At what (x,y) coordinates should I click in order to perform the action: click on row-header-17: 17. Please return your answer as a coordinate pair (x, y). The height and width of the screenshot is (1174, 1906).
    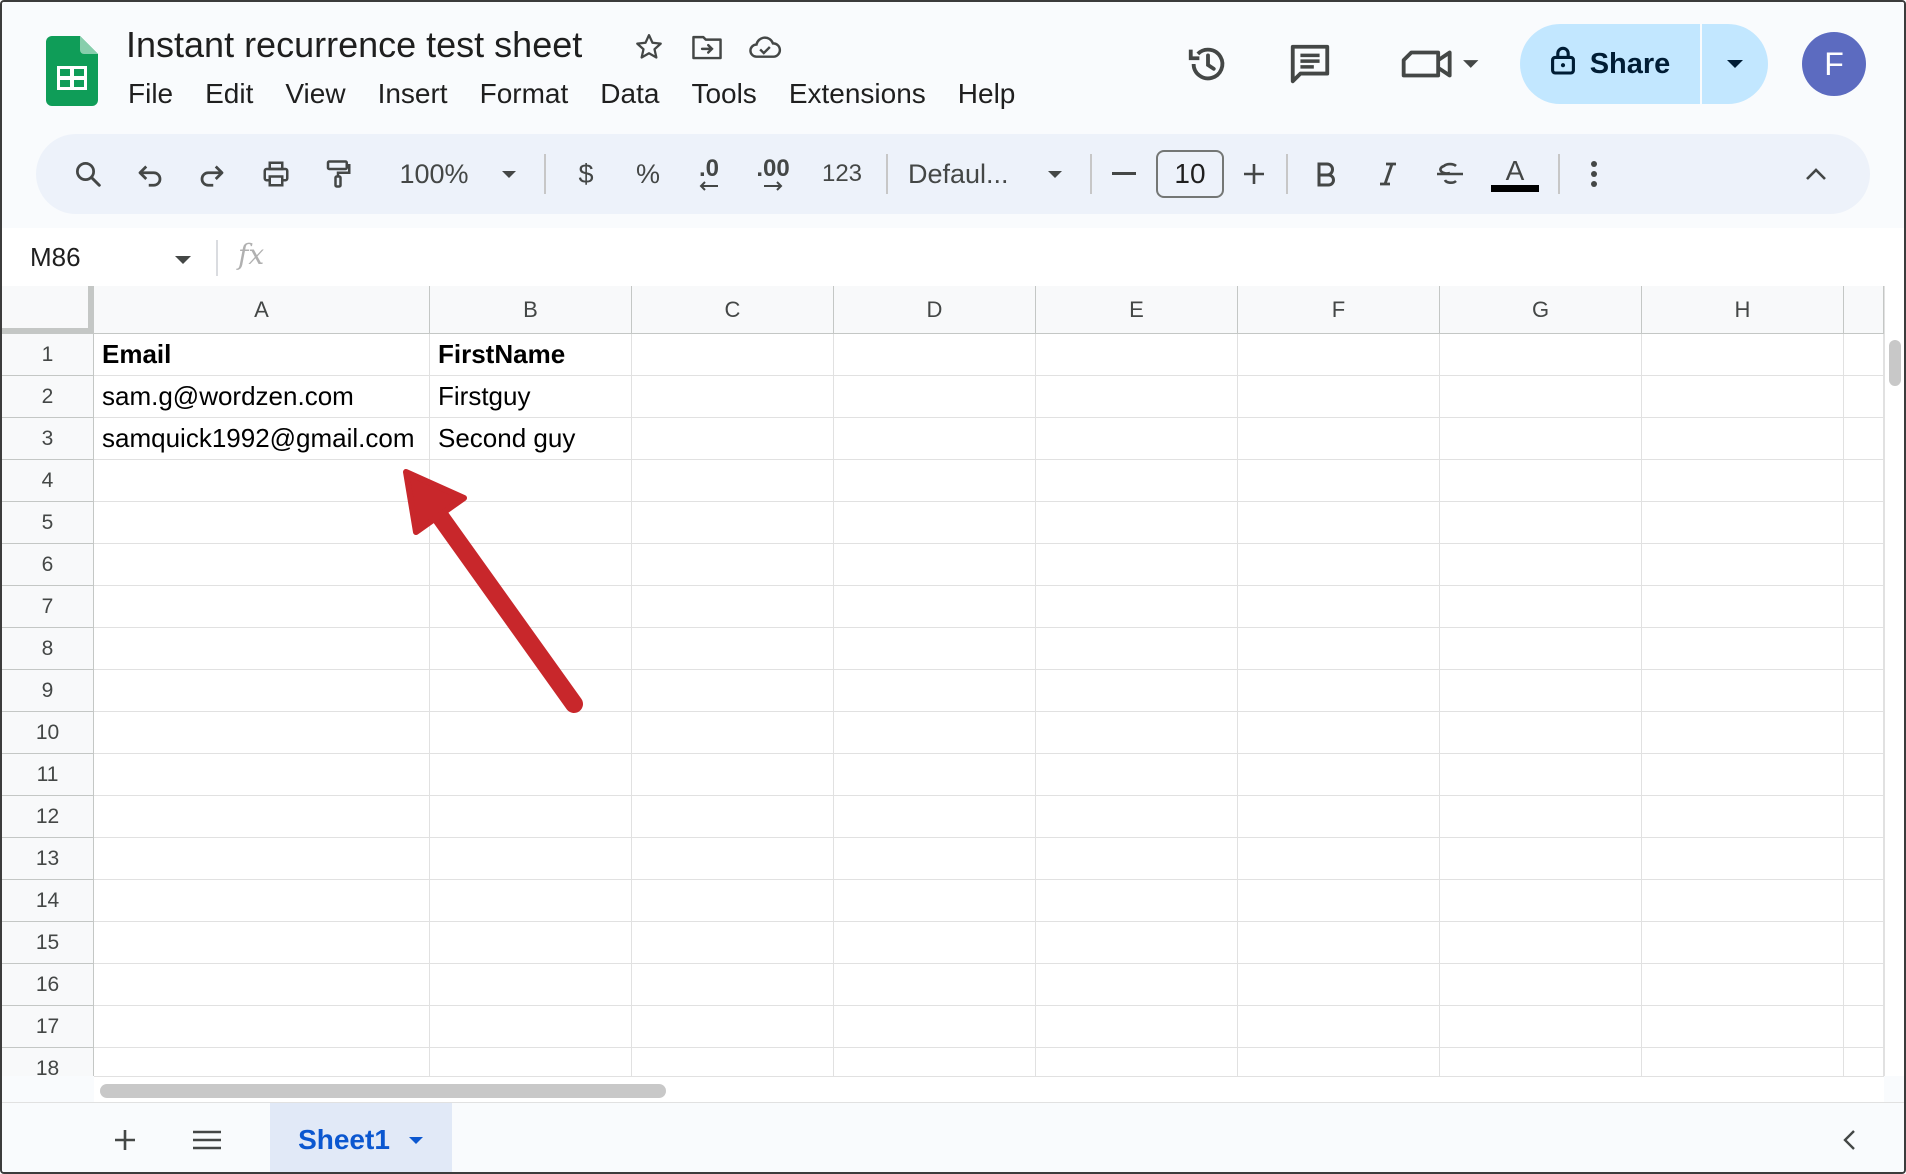
    Looking at the image, I should click on (48, 1027).